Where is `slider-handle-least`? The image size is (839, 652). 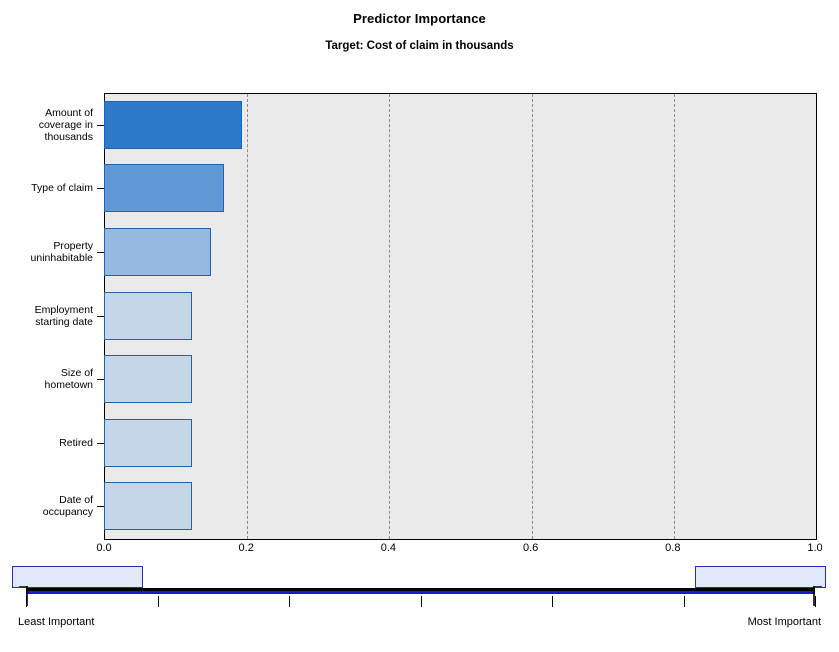
slider-handle-least is located at coordinates (77, 577).